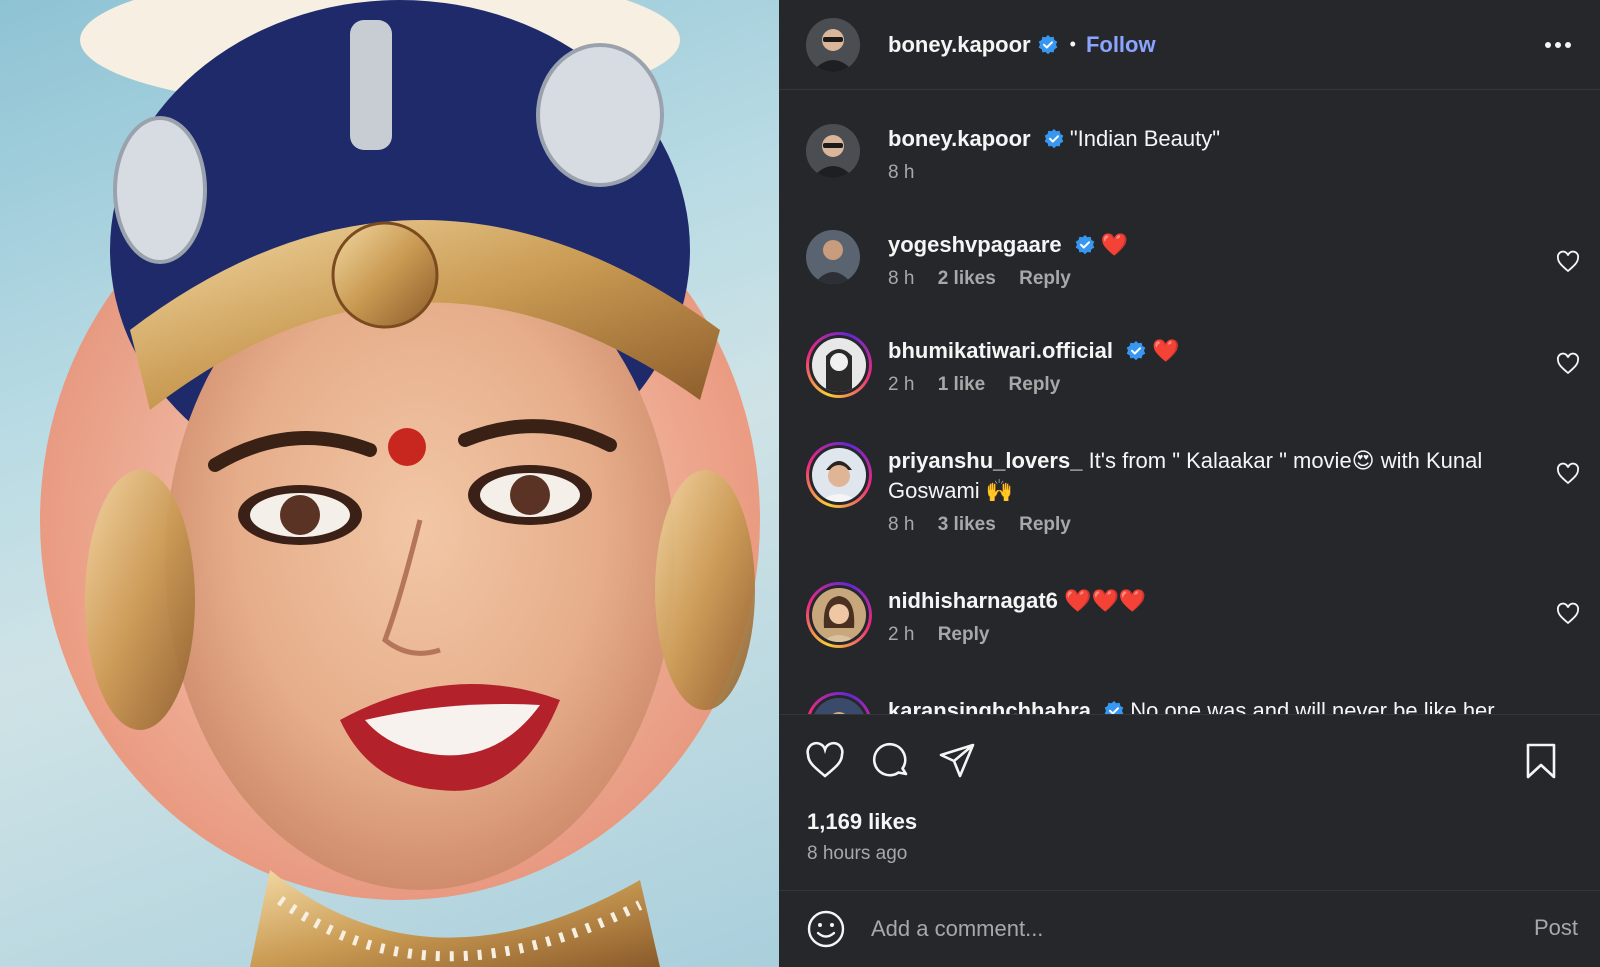 This screenshot has width=1600, height=967. What do you see at coordinates (1208, 635) in the screenshot?
I see `comment-meta: 2 h Reply` at bounding box center [1208, 635].